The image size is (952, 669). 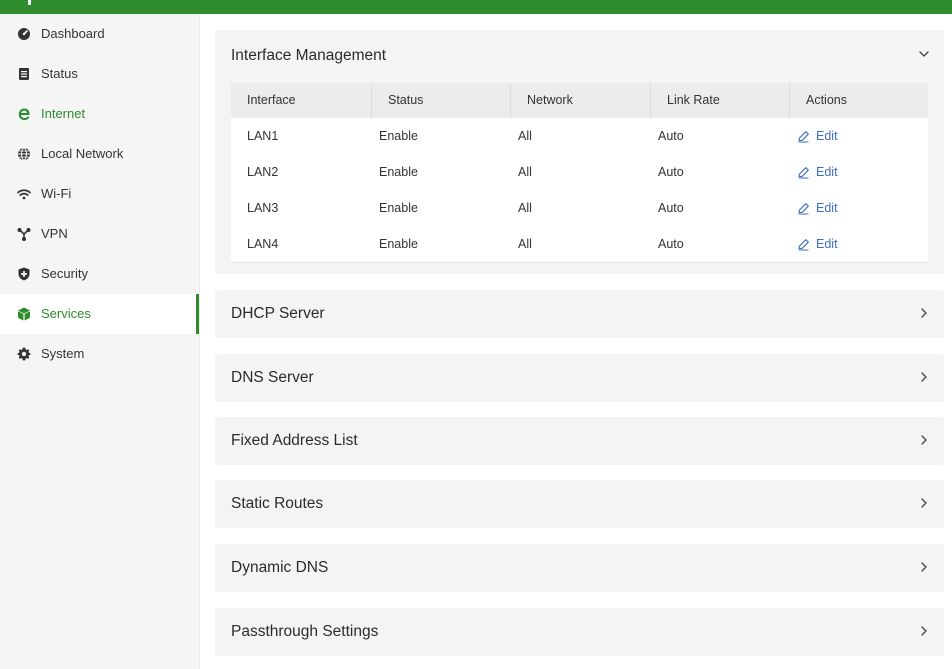 What do you see at coordinates (263, 244) in the screenshot?
I see `cell-interface: LAN4` at bounding box center [263, 244].